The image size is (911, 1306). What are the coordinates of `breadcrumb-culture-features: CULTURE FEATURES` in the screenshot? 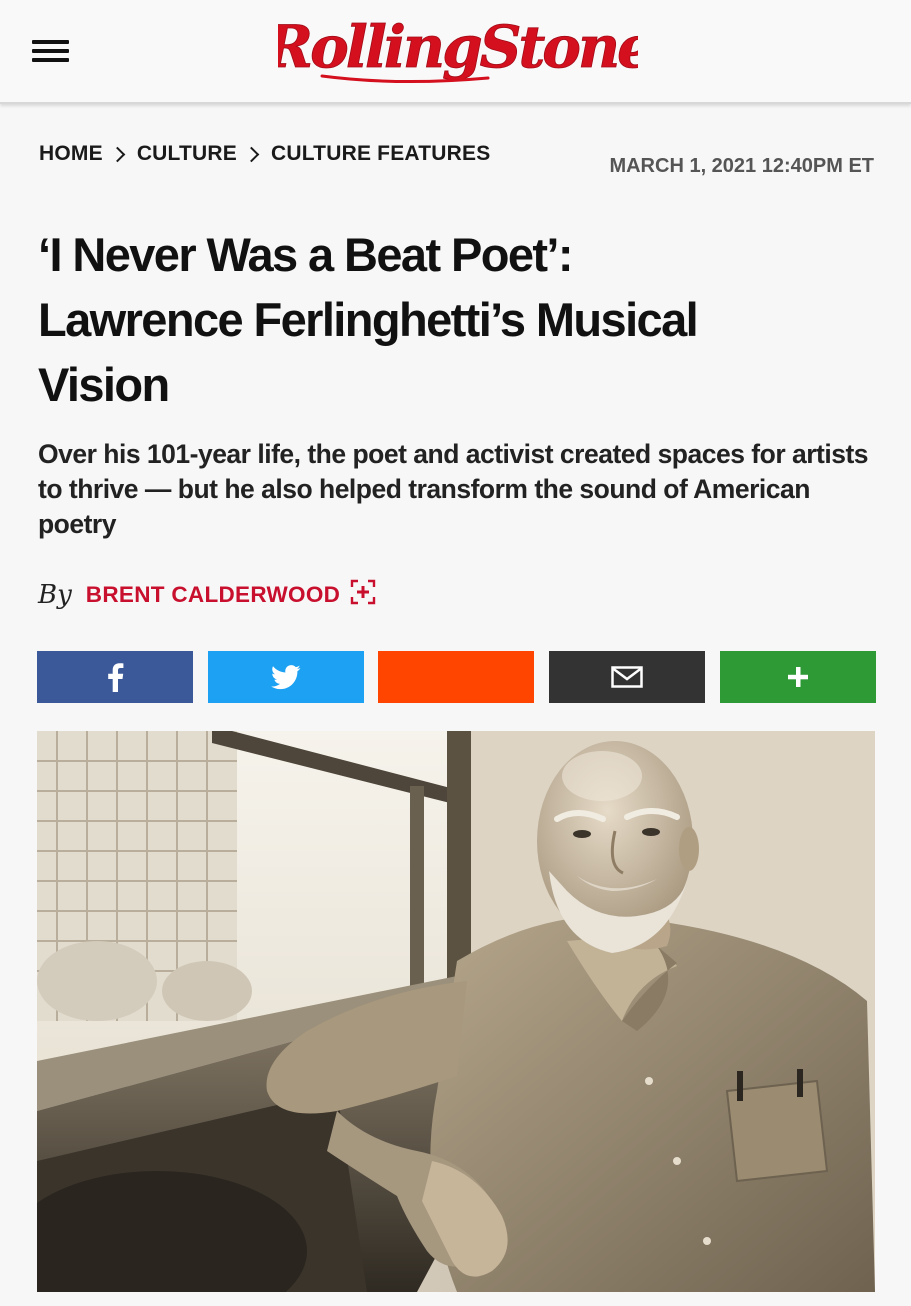 It's located at (380, 154).